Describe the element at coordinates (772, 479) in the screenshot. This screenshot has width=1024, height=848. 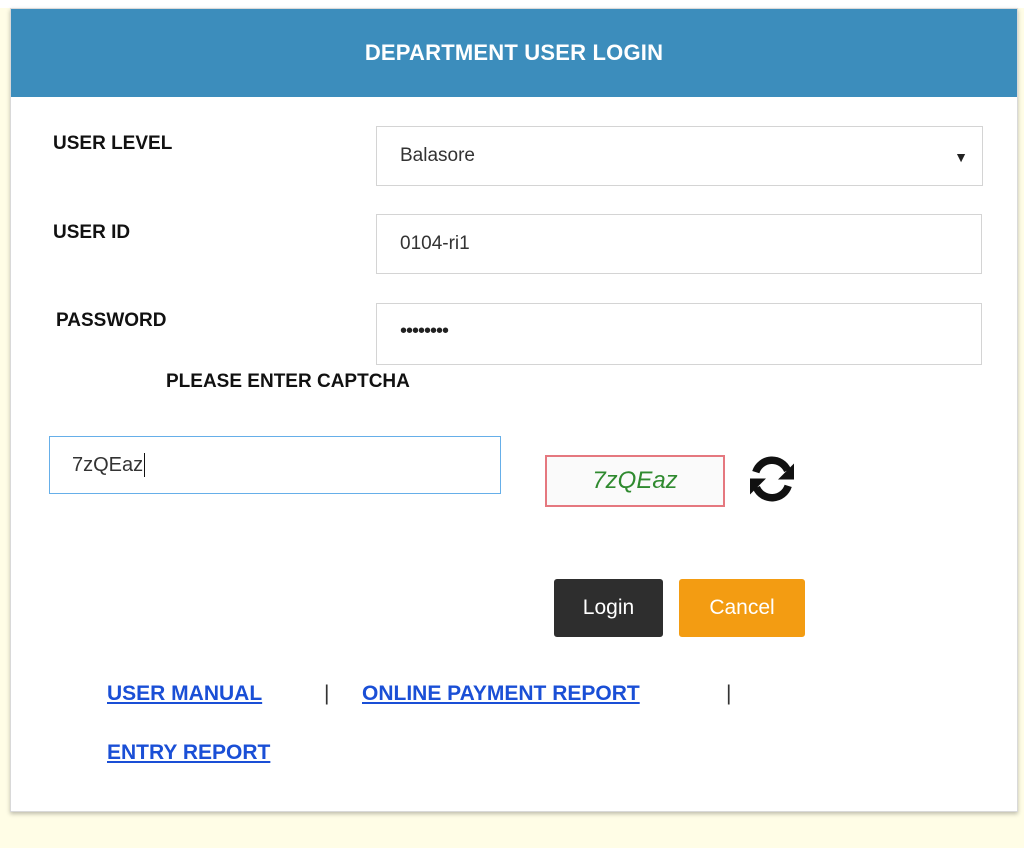
I see `refresh-icon` at that location.